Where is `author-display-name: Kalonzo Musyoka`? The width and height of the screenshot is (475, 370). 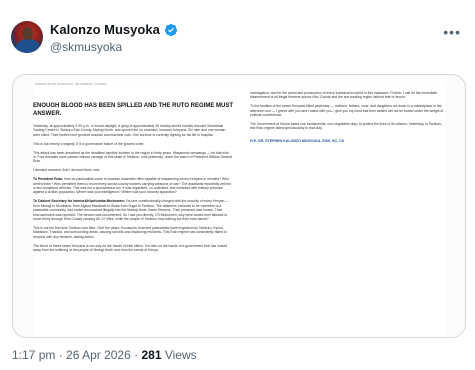
author-display-name: Kalonzo Musyoka is located at coordinates (105, 29).